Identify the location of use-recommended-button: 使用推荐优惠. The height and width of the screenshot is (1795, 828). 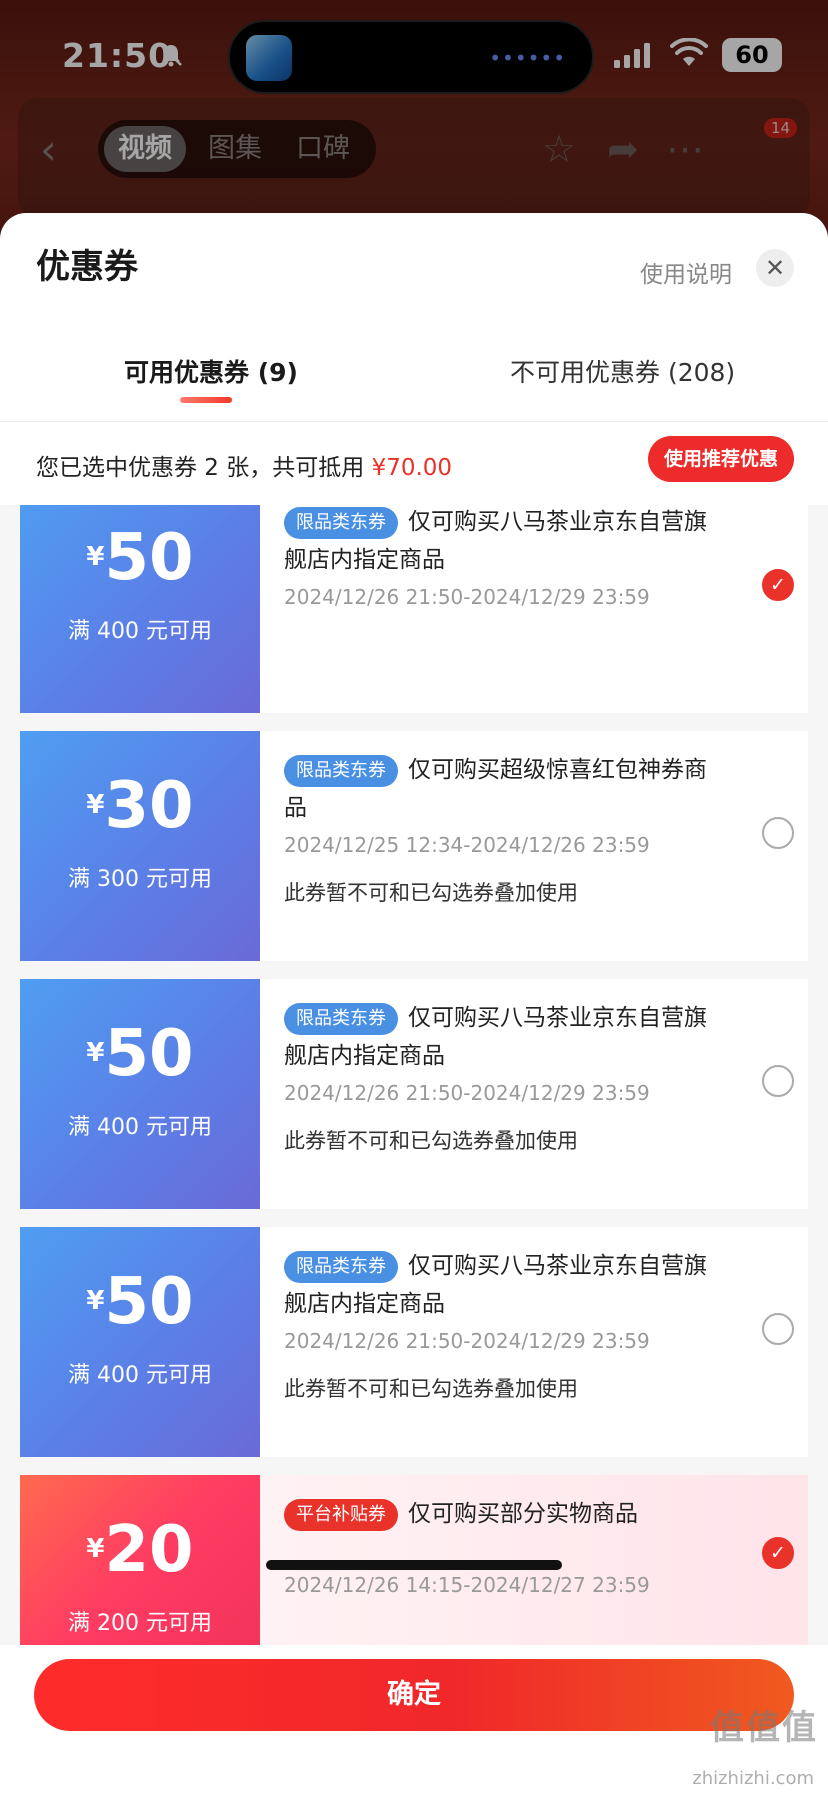
(720, 459).